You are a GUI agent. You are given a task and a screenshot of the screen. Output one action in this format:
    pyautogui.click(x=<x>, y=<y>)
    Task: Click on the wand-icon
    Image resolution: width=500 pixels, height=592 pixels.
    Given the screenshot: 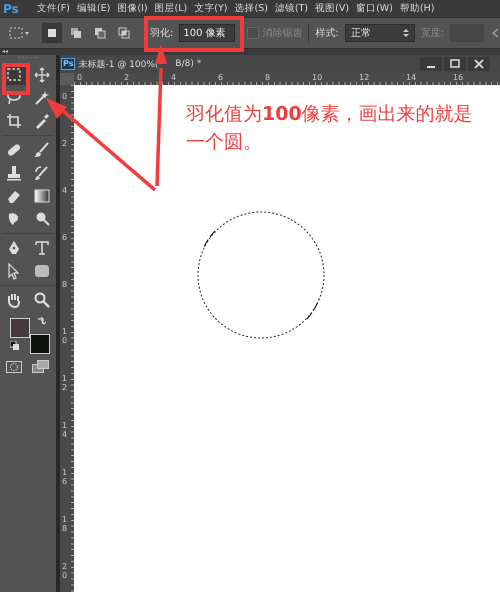 What is the action you would take?
    pyautogui.click(x=42, y=98)
    